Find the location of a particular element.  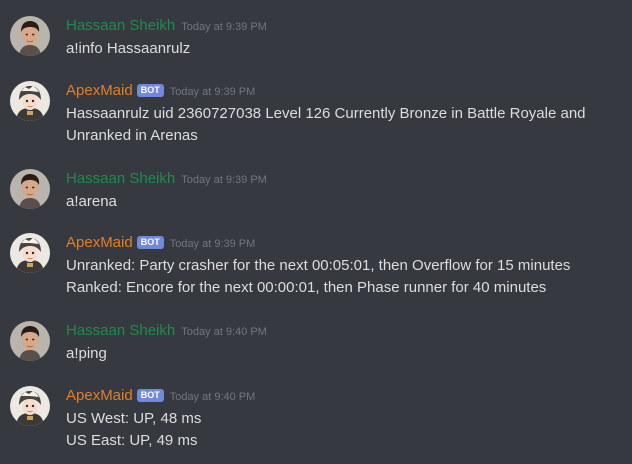

message-text: US East: UP, 49 ms is located at coordinates (132, 440).